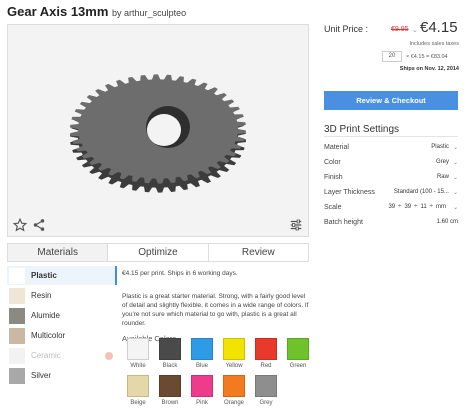 The height and width of the screenshot is (413, 470). What do you see at coordinates (138, 366) in the screenshot?
I see `color-name: White` at bounding box center [138, 366].